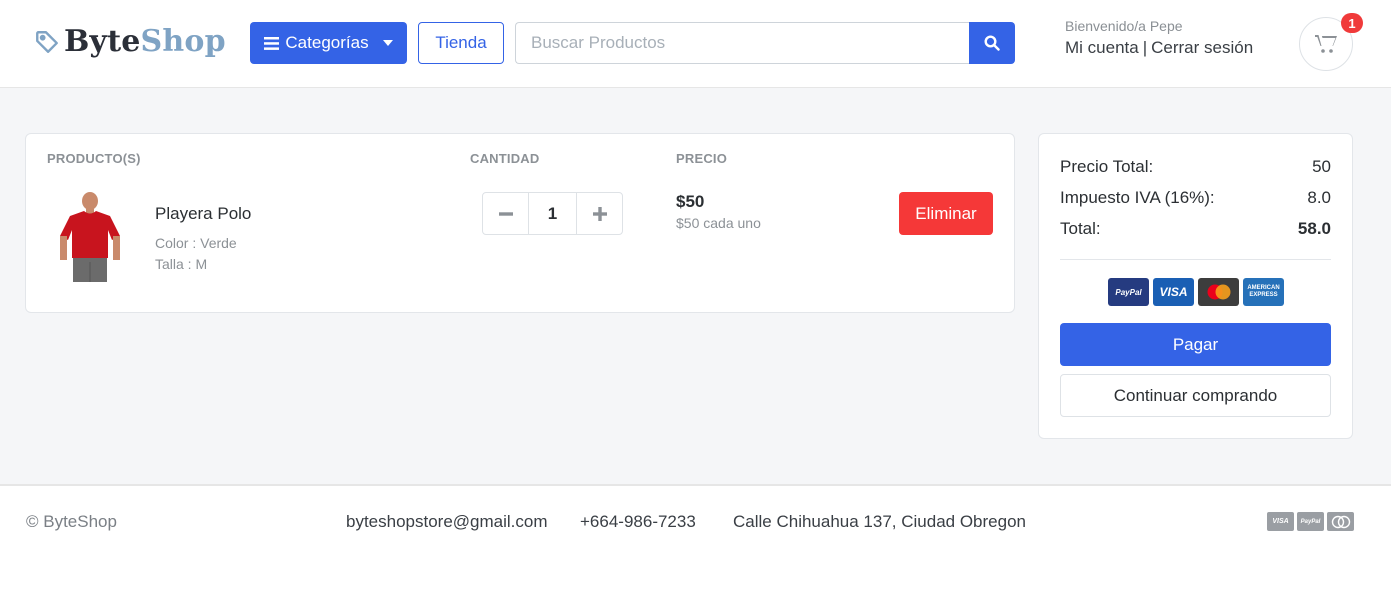 The image size is (1391, 597). I want to click on tag-icon, so click(47, 41).